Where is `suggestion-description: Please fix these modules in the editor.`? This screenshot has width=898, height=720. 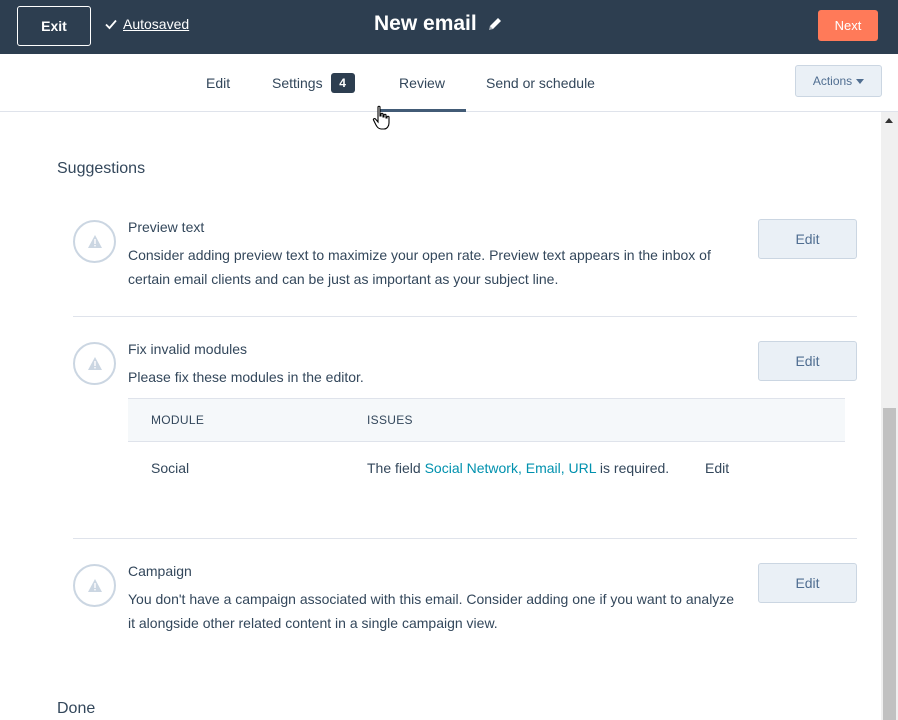
suggestion-description: Please fix these modules in the editor. is located at coordinates (246, 377).